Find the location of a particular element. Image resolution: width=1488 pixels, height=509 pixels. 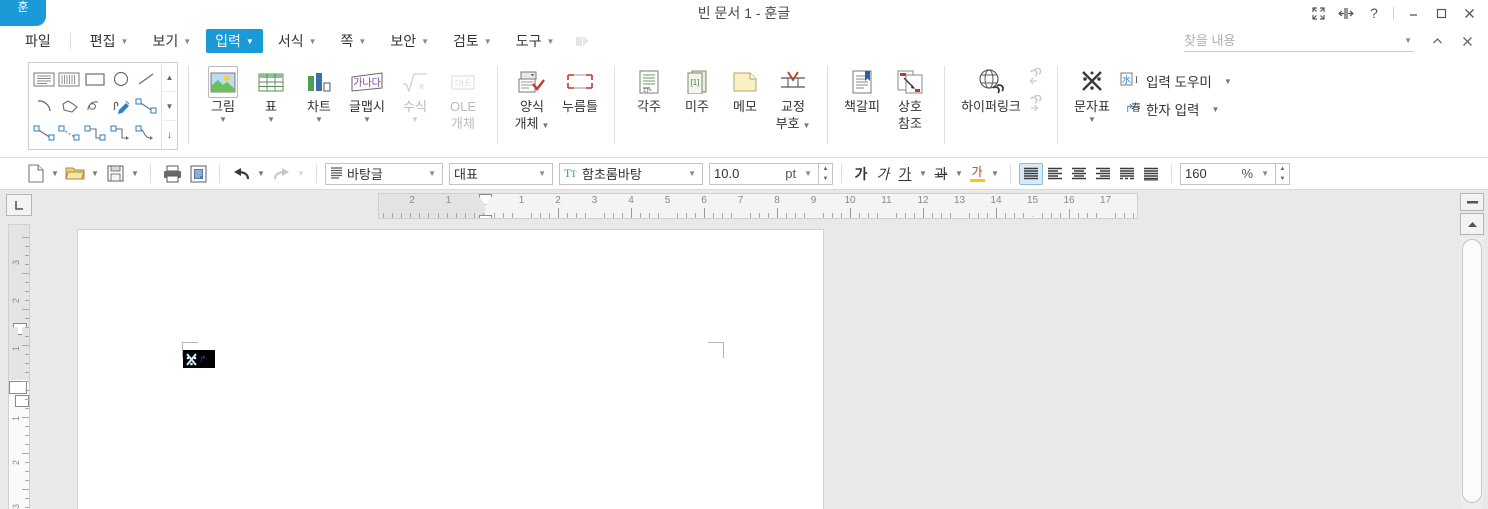

align-divide-button is located at coordinates (1151, 174).